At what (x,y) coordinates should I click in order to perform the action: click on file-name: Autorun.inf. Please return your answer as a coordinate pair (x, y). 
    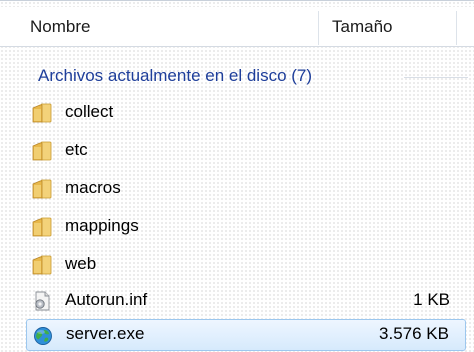
    Looking at the image, I should click on (106, 299).